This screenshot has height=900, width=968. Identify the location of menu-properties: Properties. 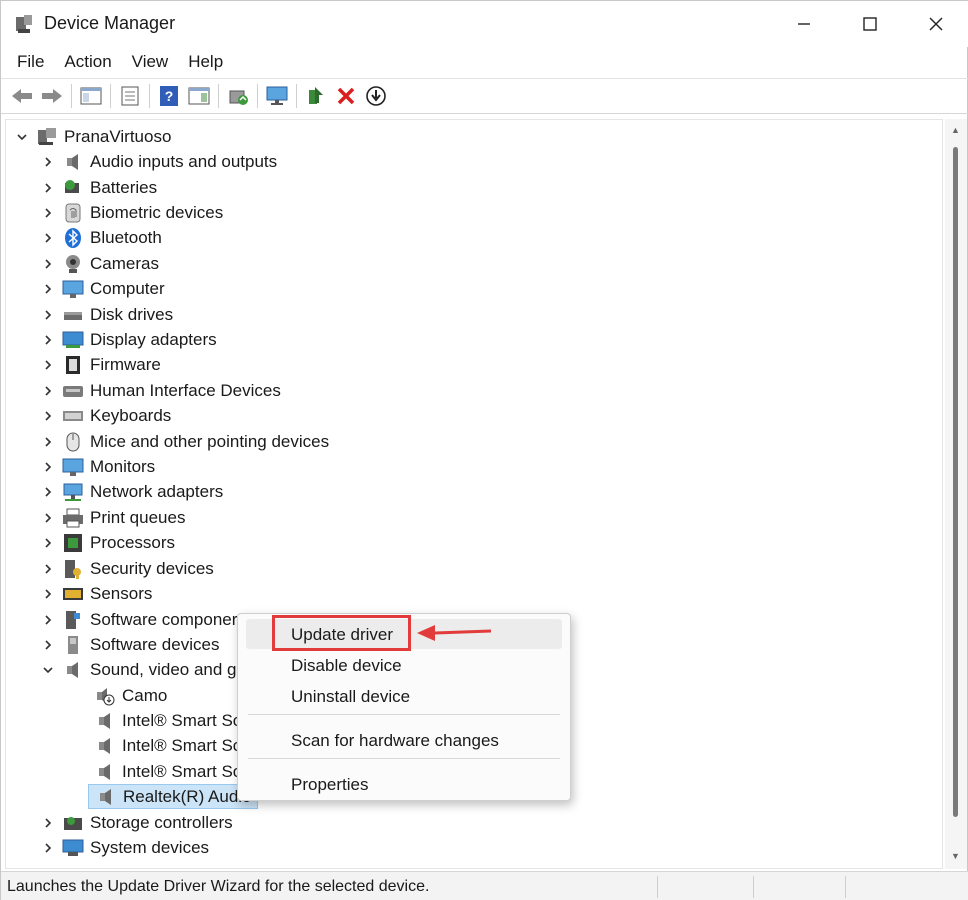
(404, 784).